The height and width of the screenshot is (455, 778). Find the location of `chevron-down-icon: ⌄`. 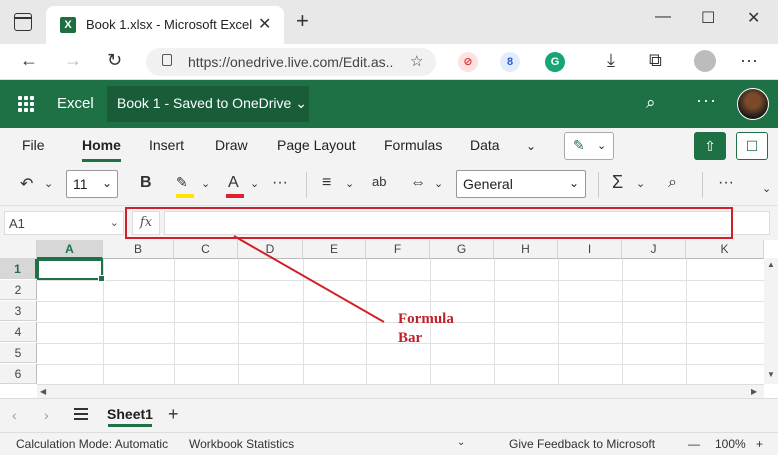

chevron-down-icon: ⌄ is located at coordinates (461, 442).